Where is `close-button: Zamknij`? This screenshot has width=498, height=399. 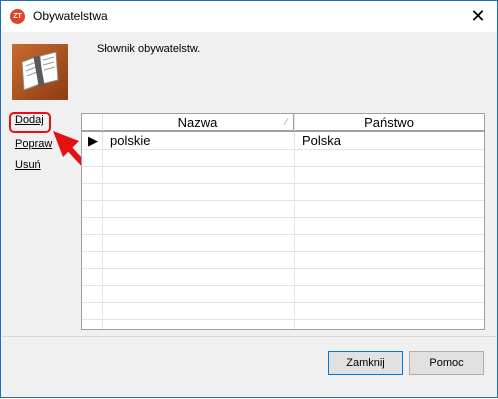 close-button: Zamknij is located at coordinates (365, 363).